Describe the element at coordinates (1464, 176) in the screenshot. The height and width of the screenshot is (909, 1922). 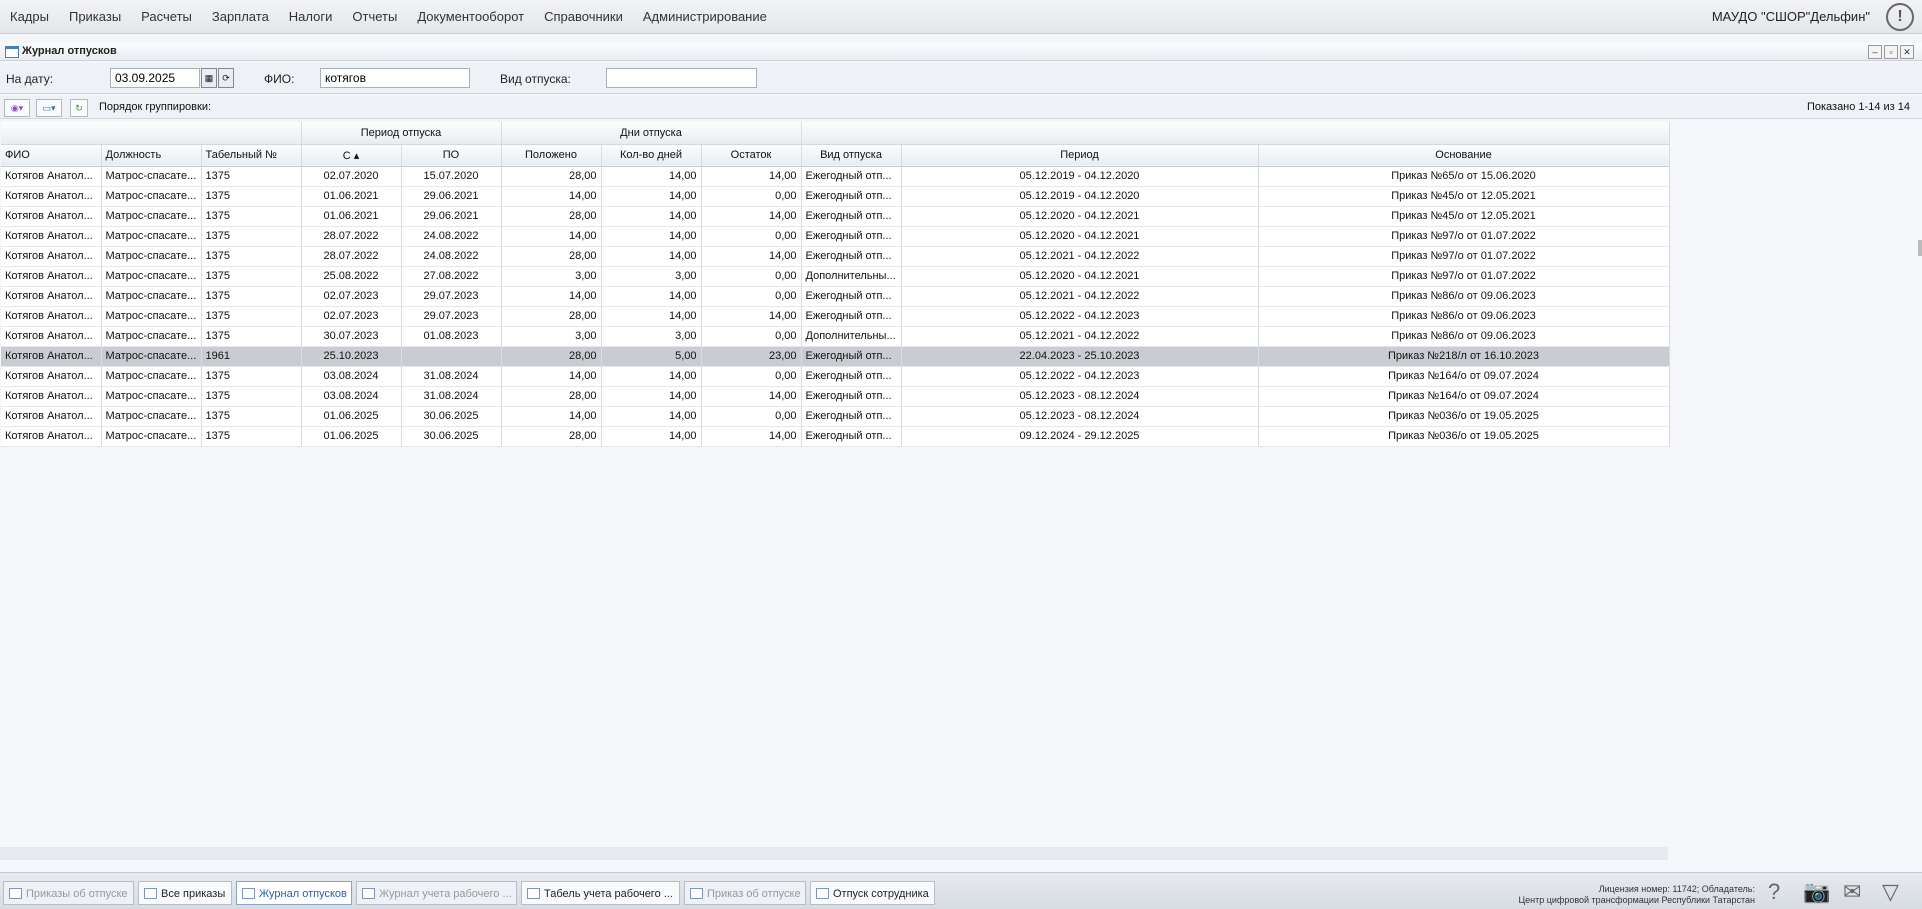
I see `table-cell: Приказ №65/о от 15.06.2020` at that location.